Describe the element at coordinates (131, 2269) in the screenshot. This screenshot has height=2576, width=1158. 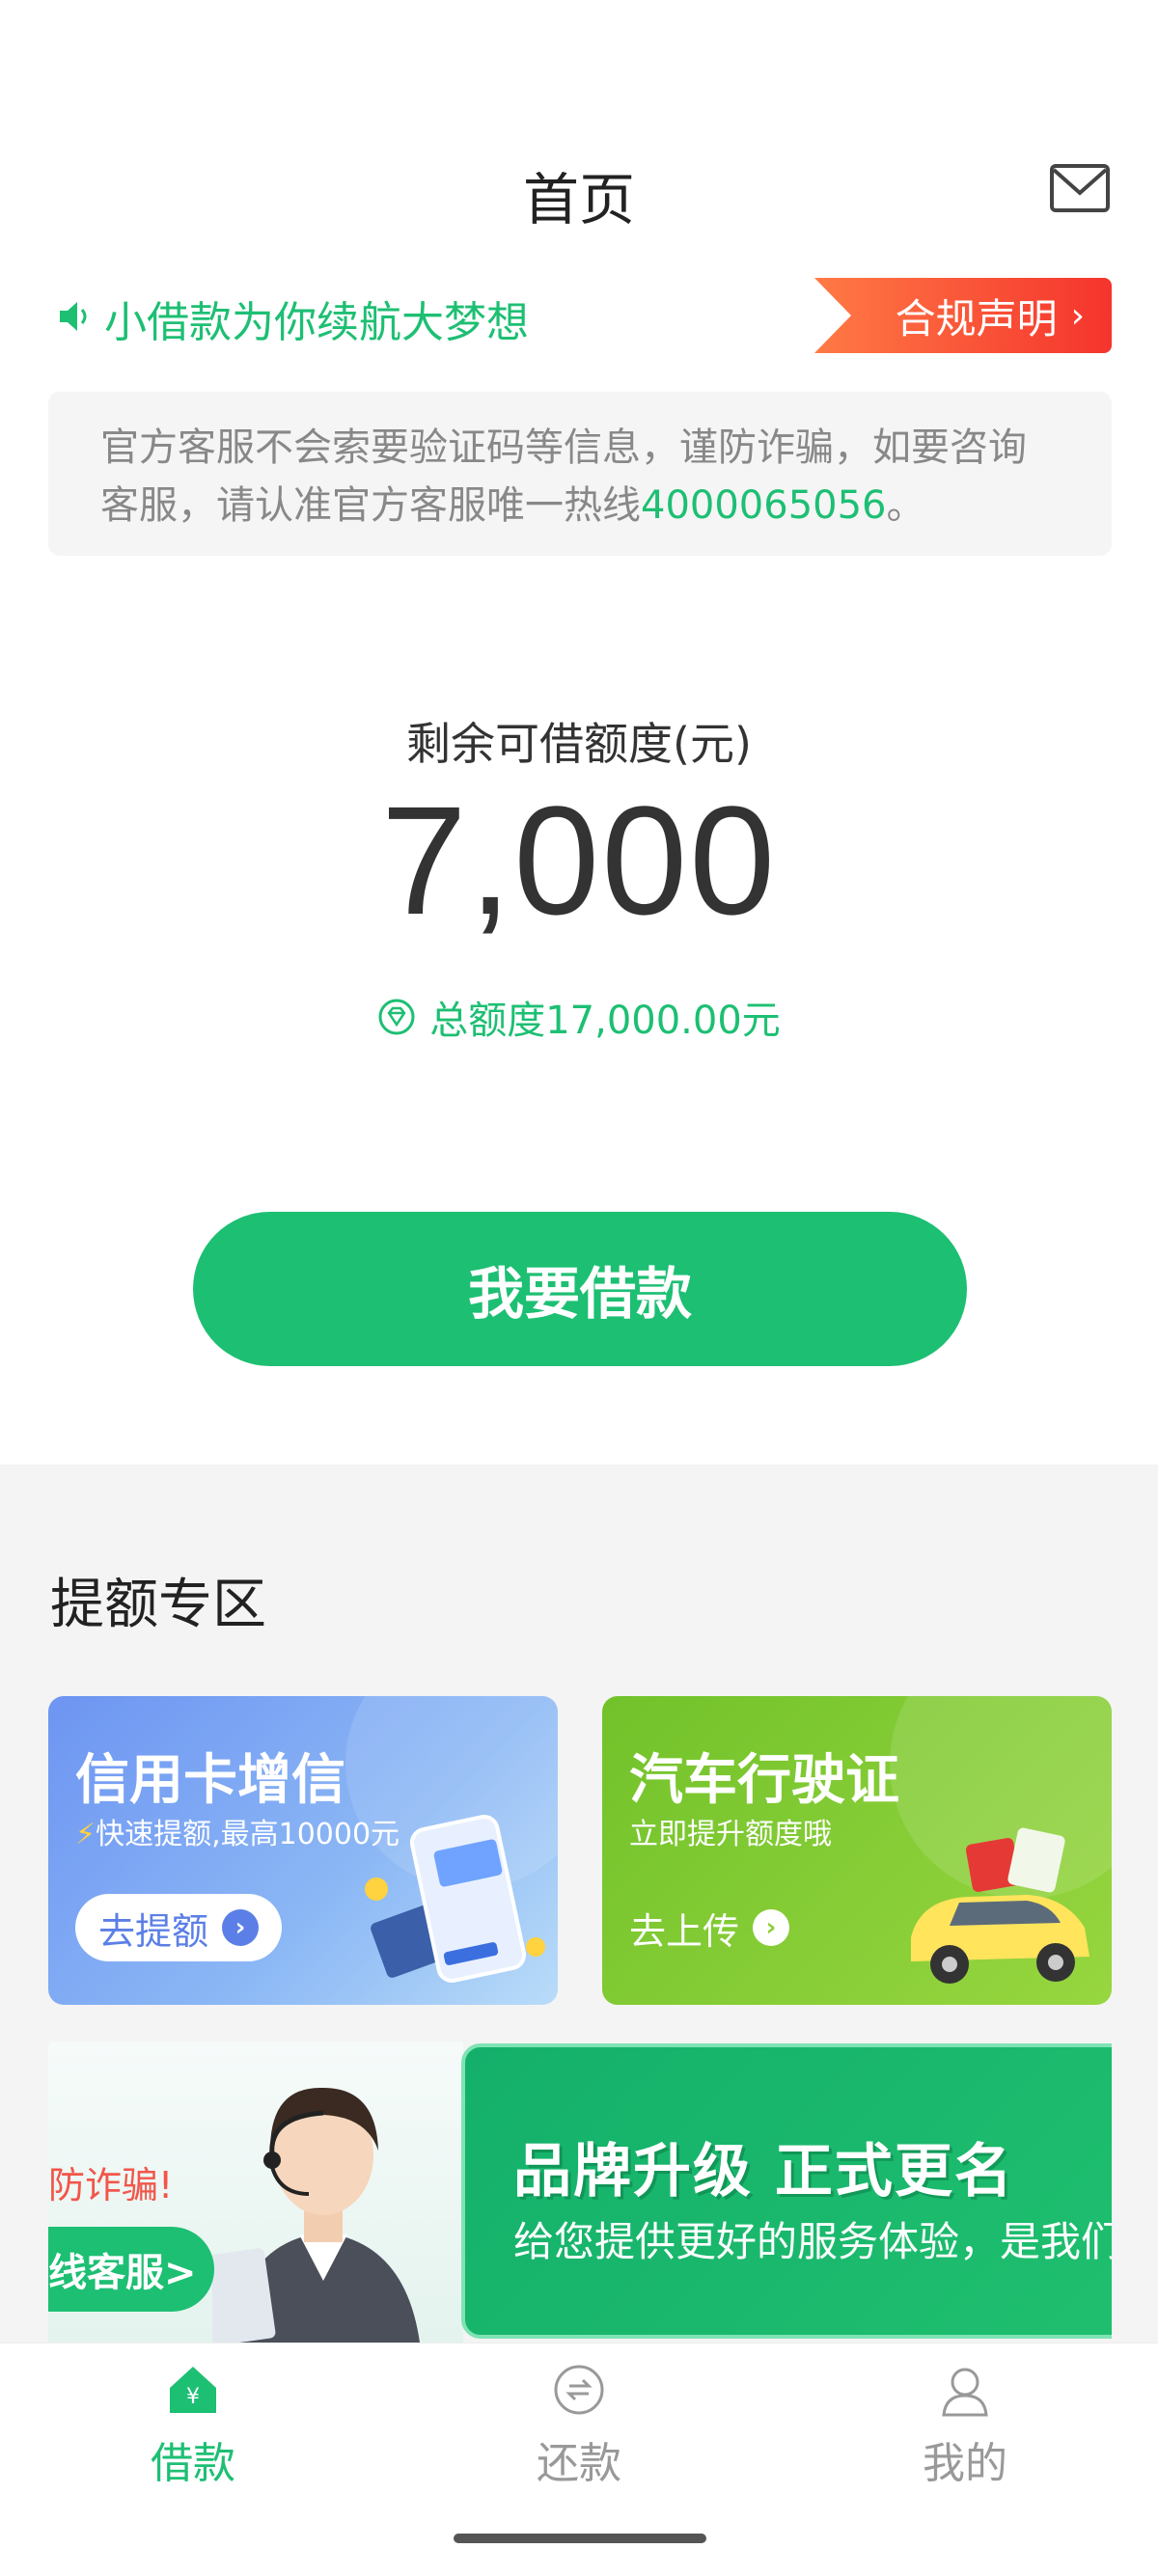
I see `online-service-button: 线客服>` at that location.